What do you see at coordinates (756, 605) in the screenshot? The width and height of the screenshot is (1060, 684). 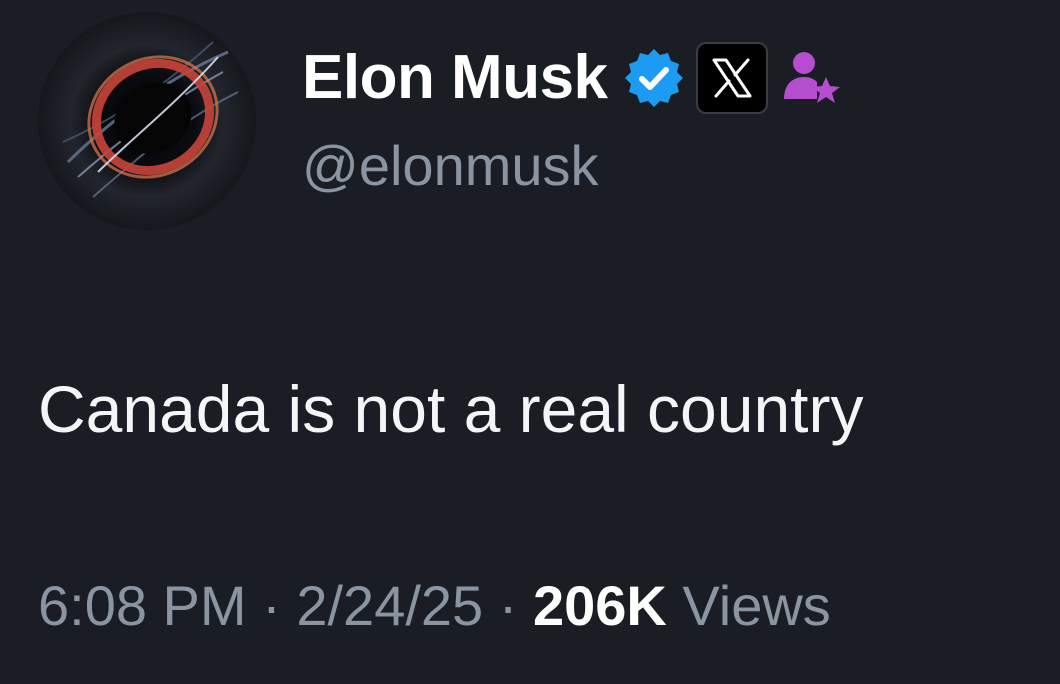 I see `views-label: Views` at bounding box center [756, 605].